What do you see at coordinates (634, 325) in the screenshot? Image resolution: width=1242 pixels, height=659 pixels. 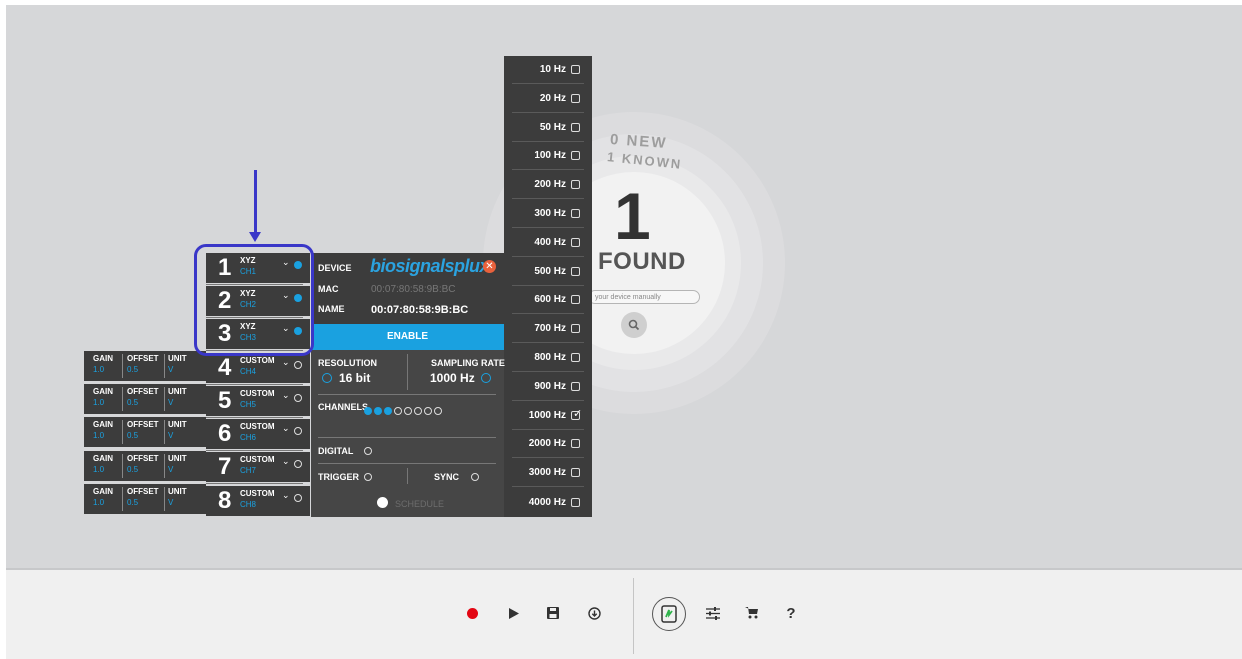 I see `search-button` at bounding box center [634, 325].